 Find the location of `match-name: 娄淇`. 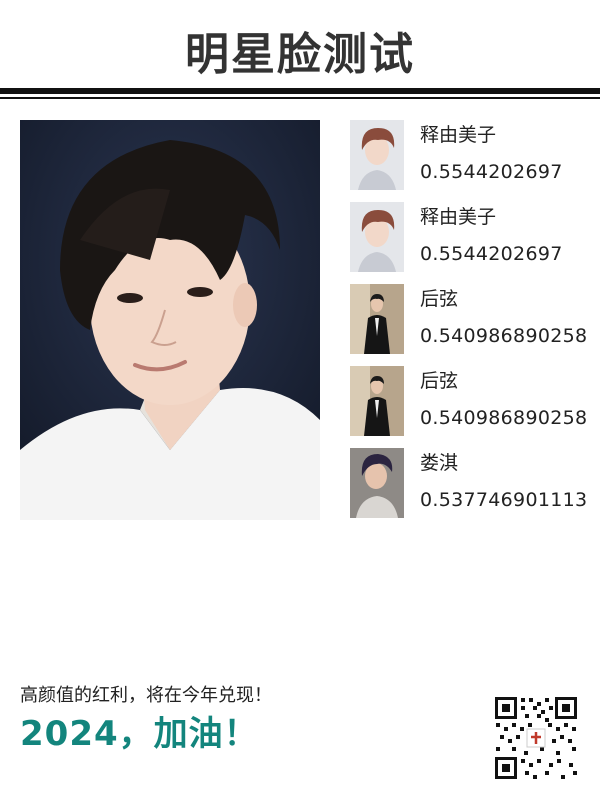

match-name: 娄淇 is located at coordinates (439, 463).